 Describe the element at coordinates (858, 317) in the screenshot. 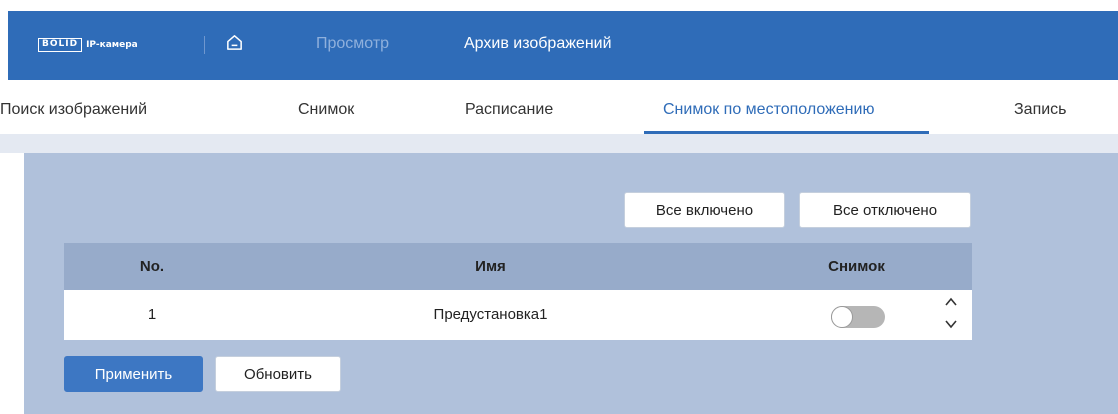

I see `snapshot-toggle` at that location.